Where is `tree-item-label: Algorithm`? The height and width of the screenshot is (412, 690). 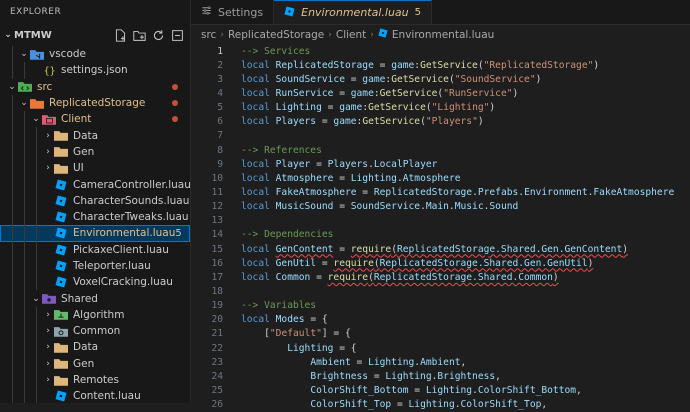 tree-item-label: Algorithm is located at coordinates (99, 314).